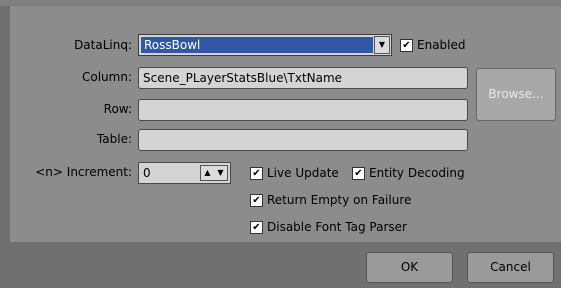  Describe the element at coordinates (103, 45) in the screenshot. I see `dataling-label: DataLinq:` at that location.